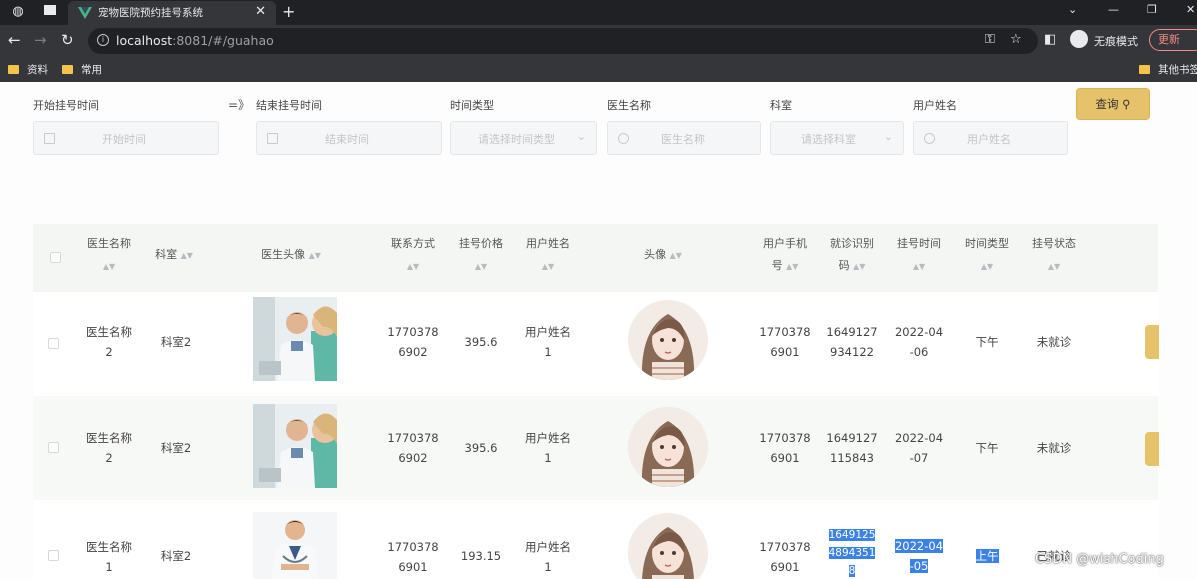 The height and width of the screenshot is (579, 1197). Describe the element at coordinates (1113, 104) in the screenshot. I see `query-button: 查询 ⚲` at that location.